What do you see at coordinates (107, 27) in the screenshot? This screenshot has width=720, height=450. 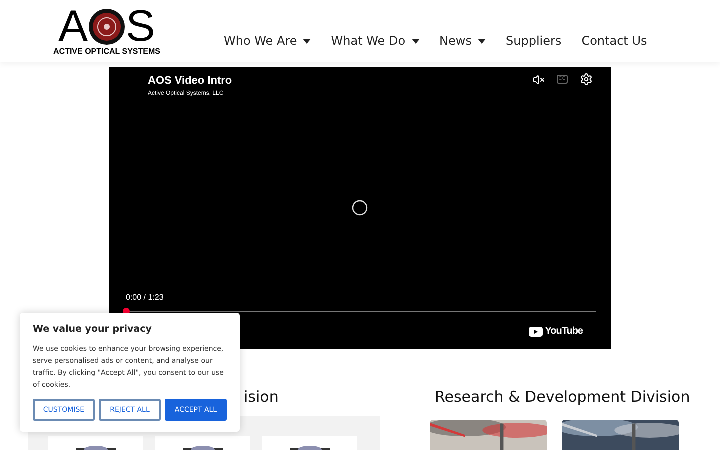 I see `target-icon` at bounding box center [107, 27].